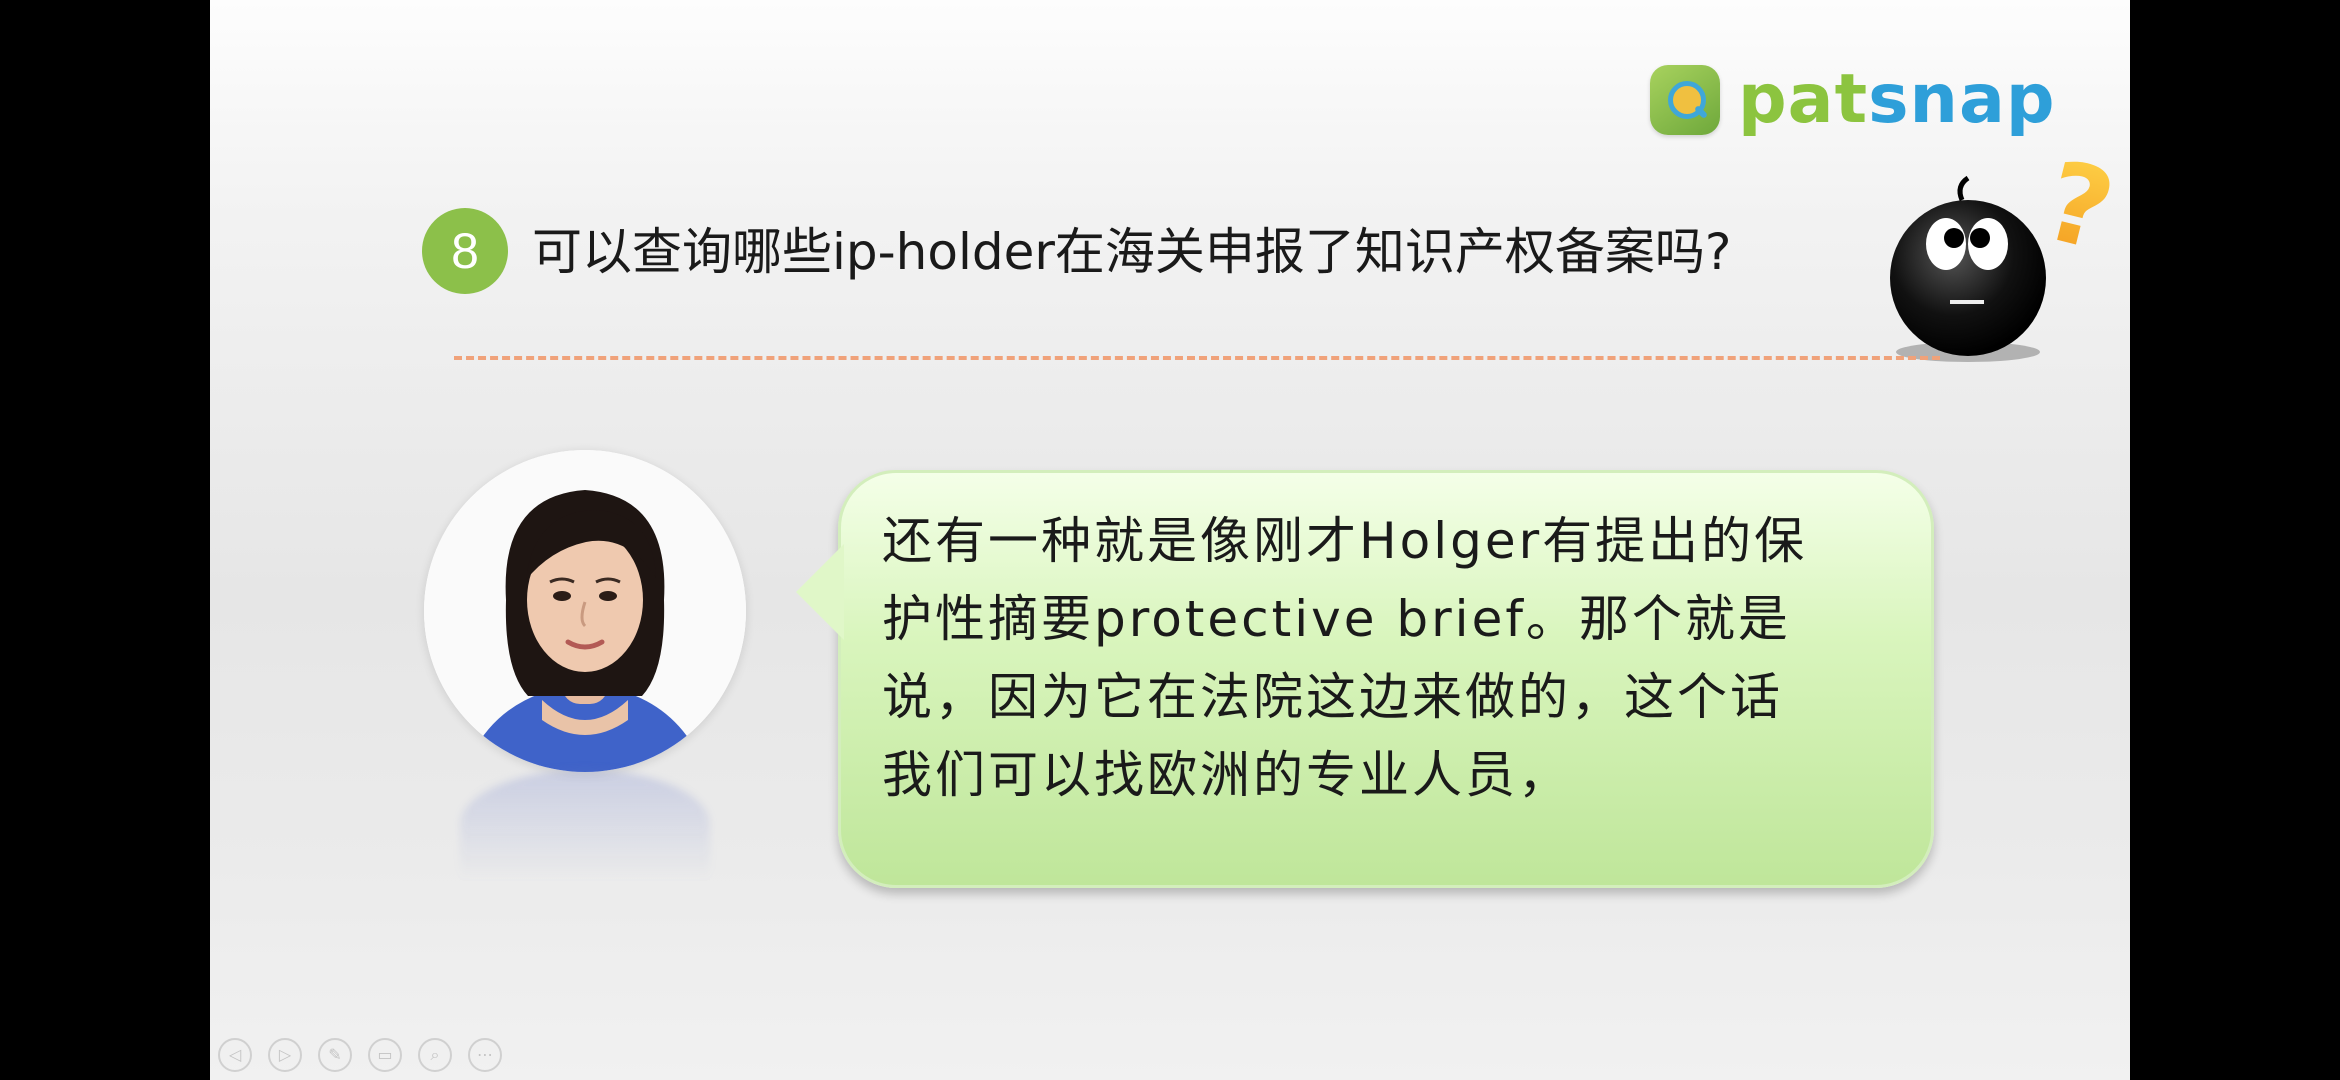 The image size is (2340, 1080). Describe the element at coordinates (465, 251) in the screenshot. I see `question-number-badge: 8` at that location.